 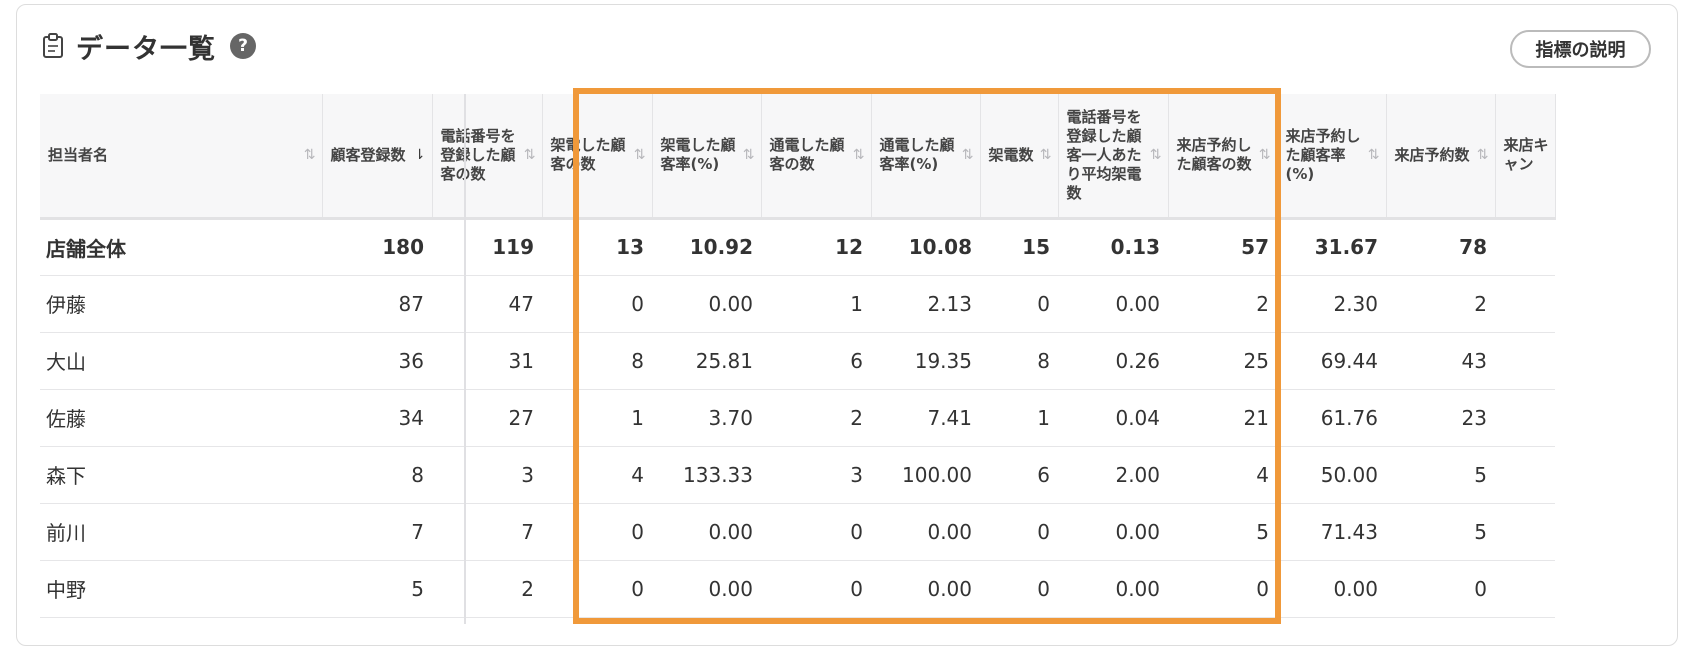 I want to click on table-cell: 15, so click(x=1019, y=247).